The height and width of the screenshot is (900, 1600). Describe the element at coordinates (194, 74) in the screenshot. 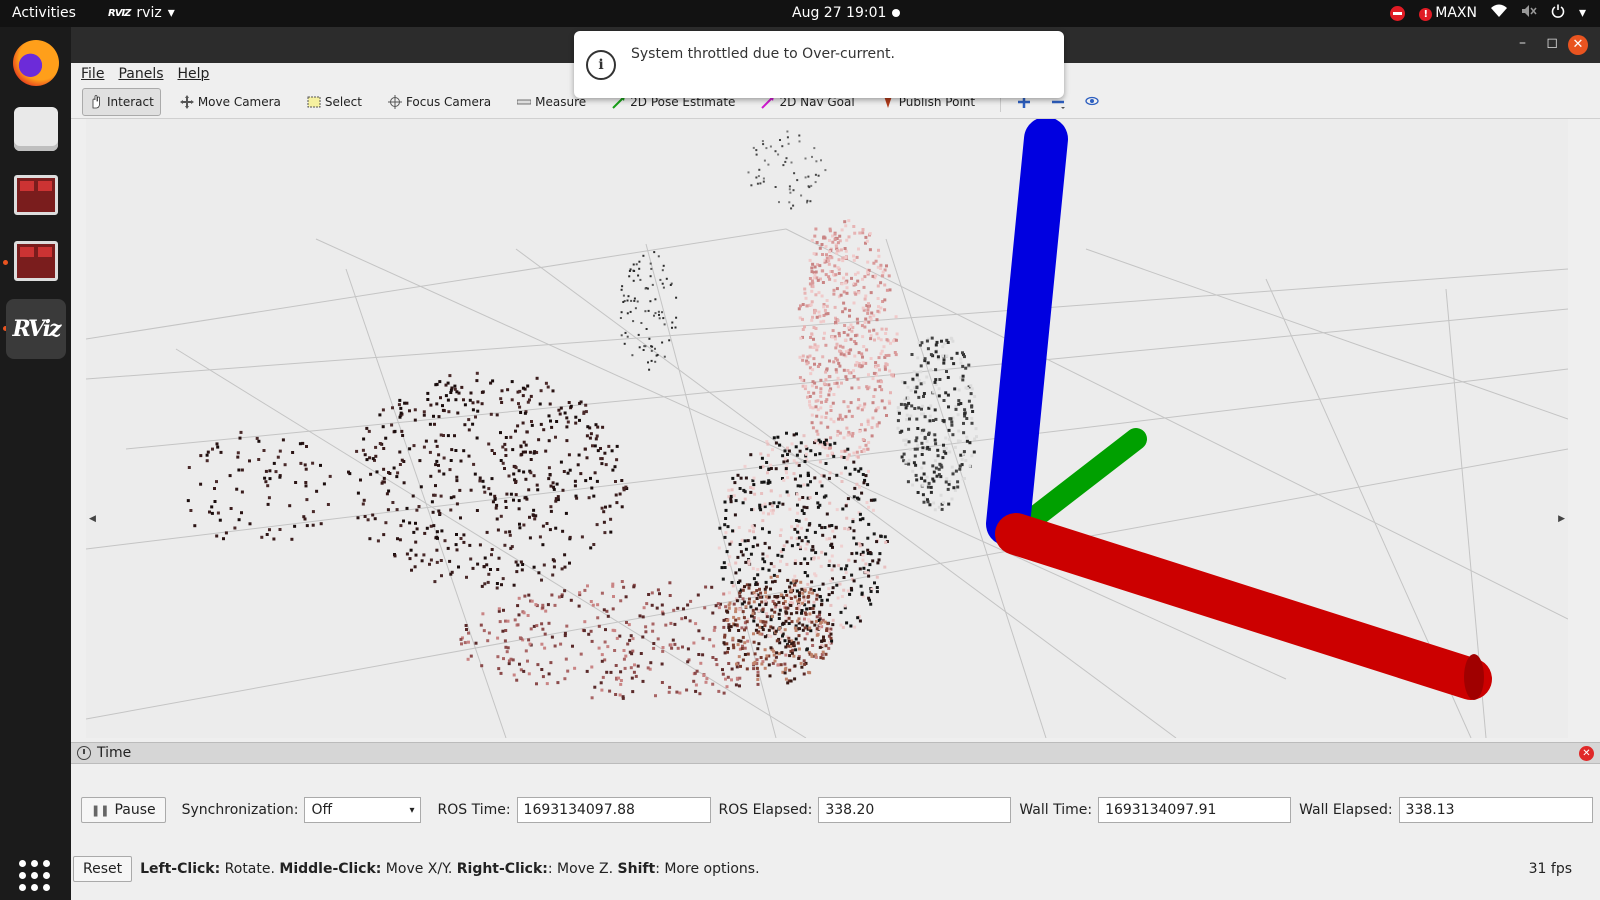

I see `menu-help: Help` at that location.